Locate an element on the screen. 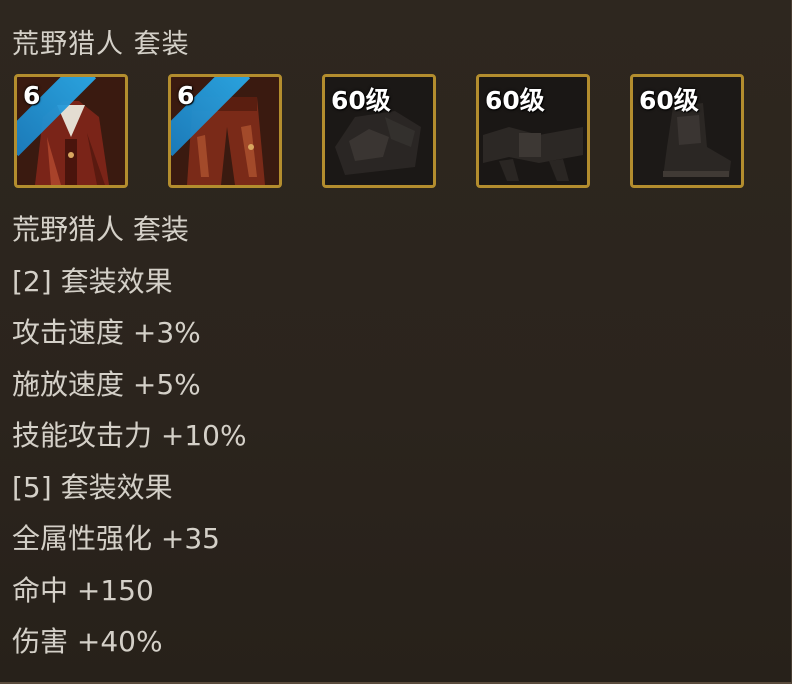 The image size is (792, 684). set-item-slot-3: 60级 is located at coordinates (379, 131).